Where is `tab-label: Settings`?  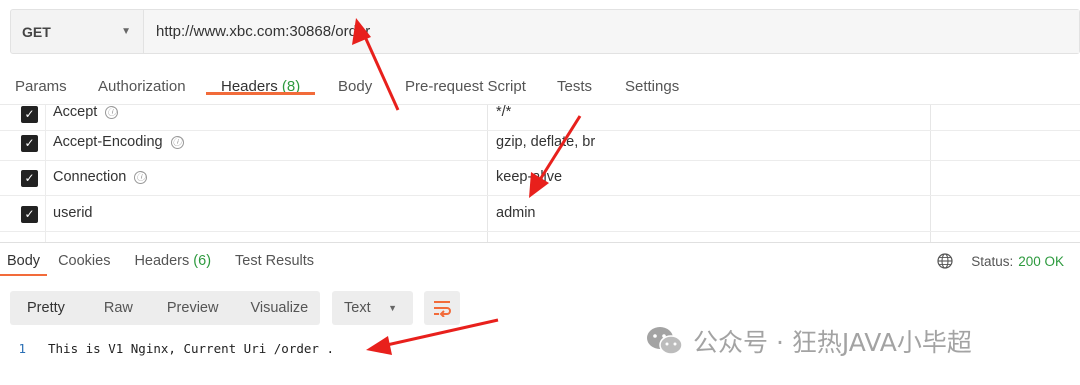
tab-label: Settings is located at coordinates (652, 86).